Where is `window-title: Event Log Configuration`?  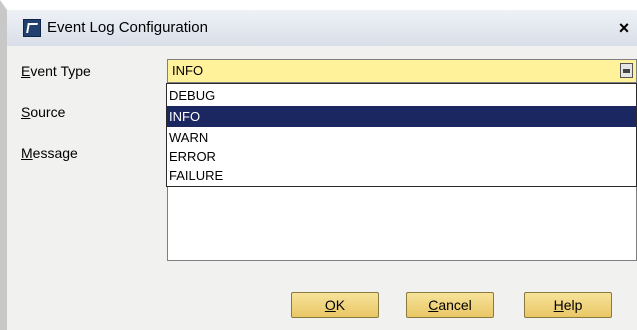
window-title: Event Log Configuration is located at coordinates (127, 27).